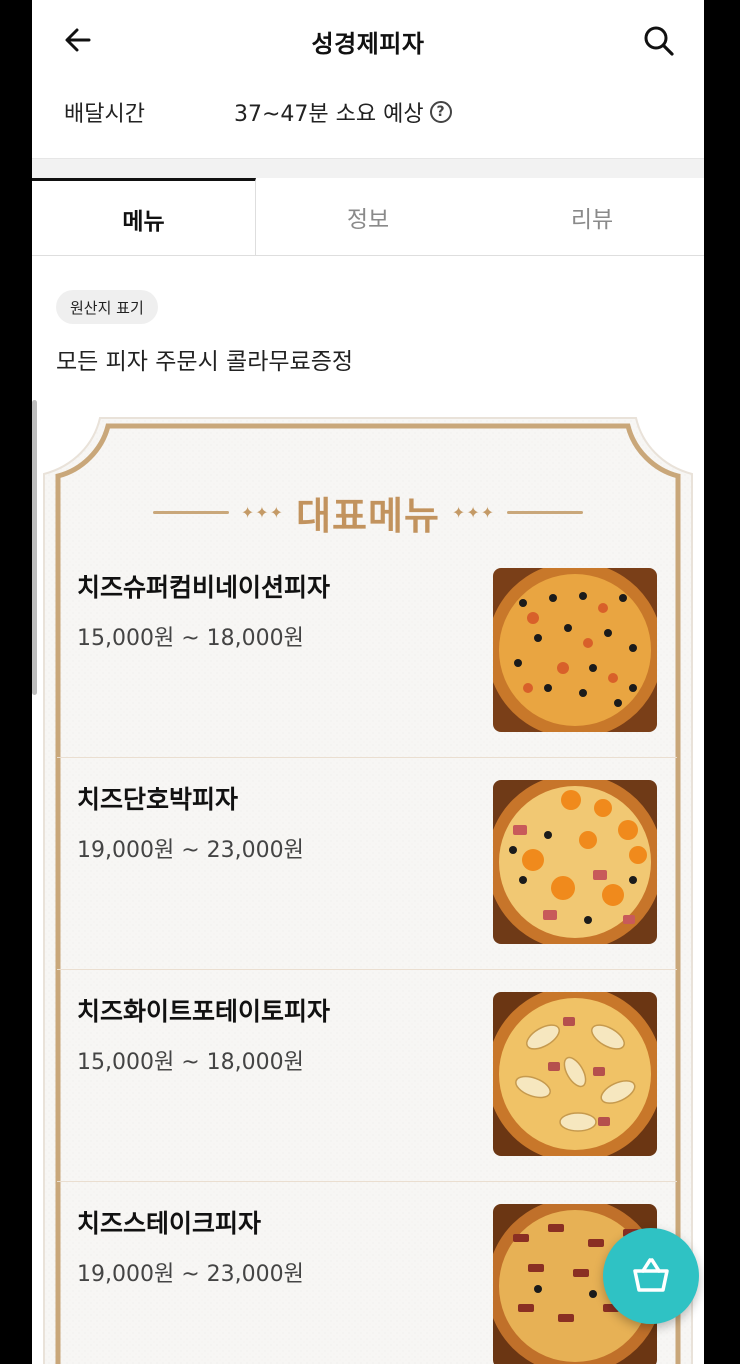 Image resolution: width=740 pixels, height=1364 pixels. Describe the element at coordinates (34, 547) in the screenshot. I see `scrollbar` at that location.